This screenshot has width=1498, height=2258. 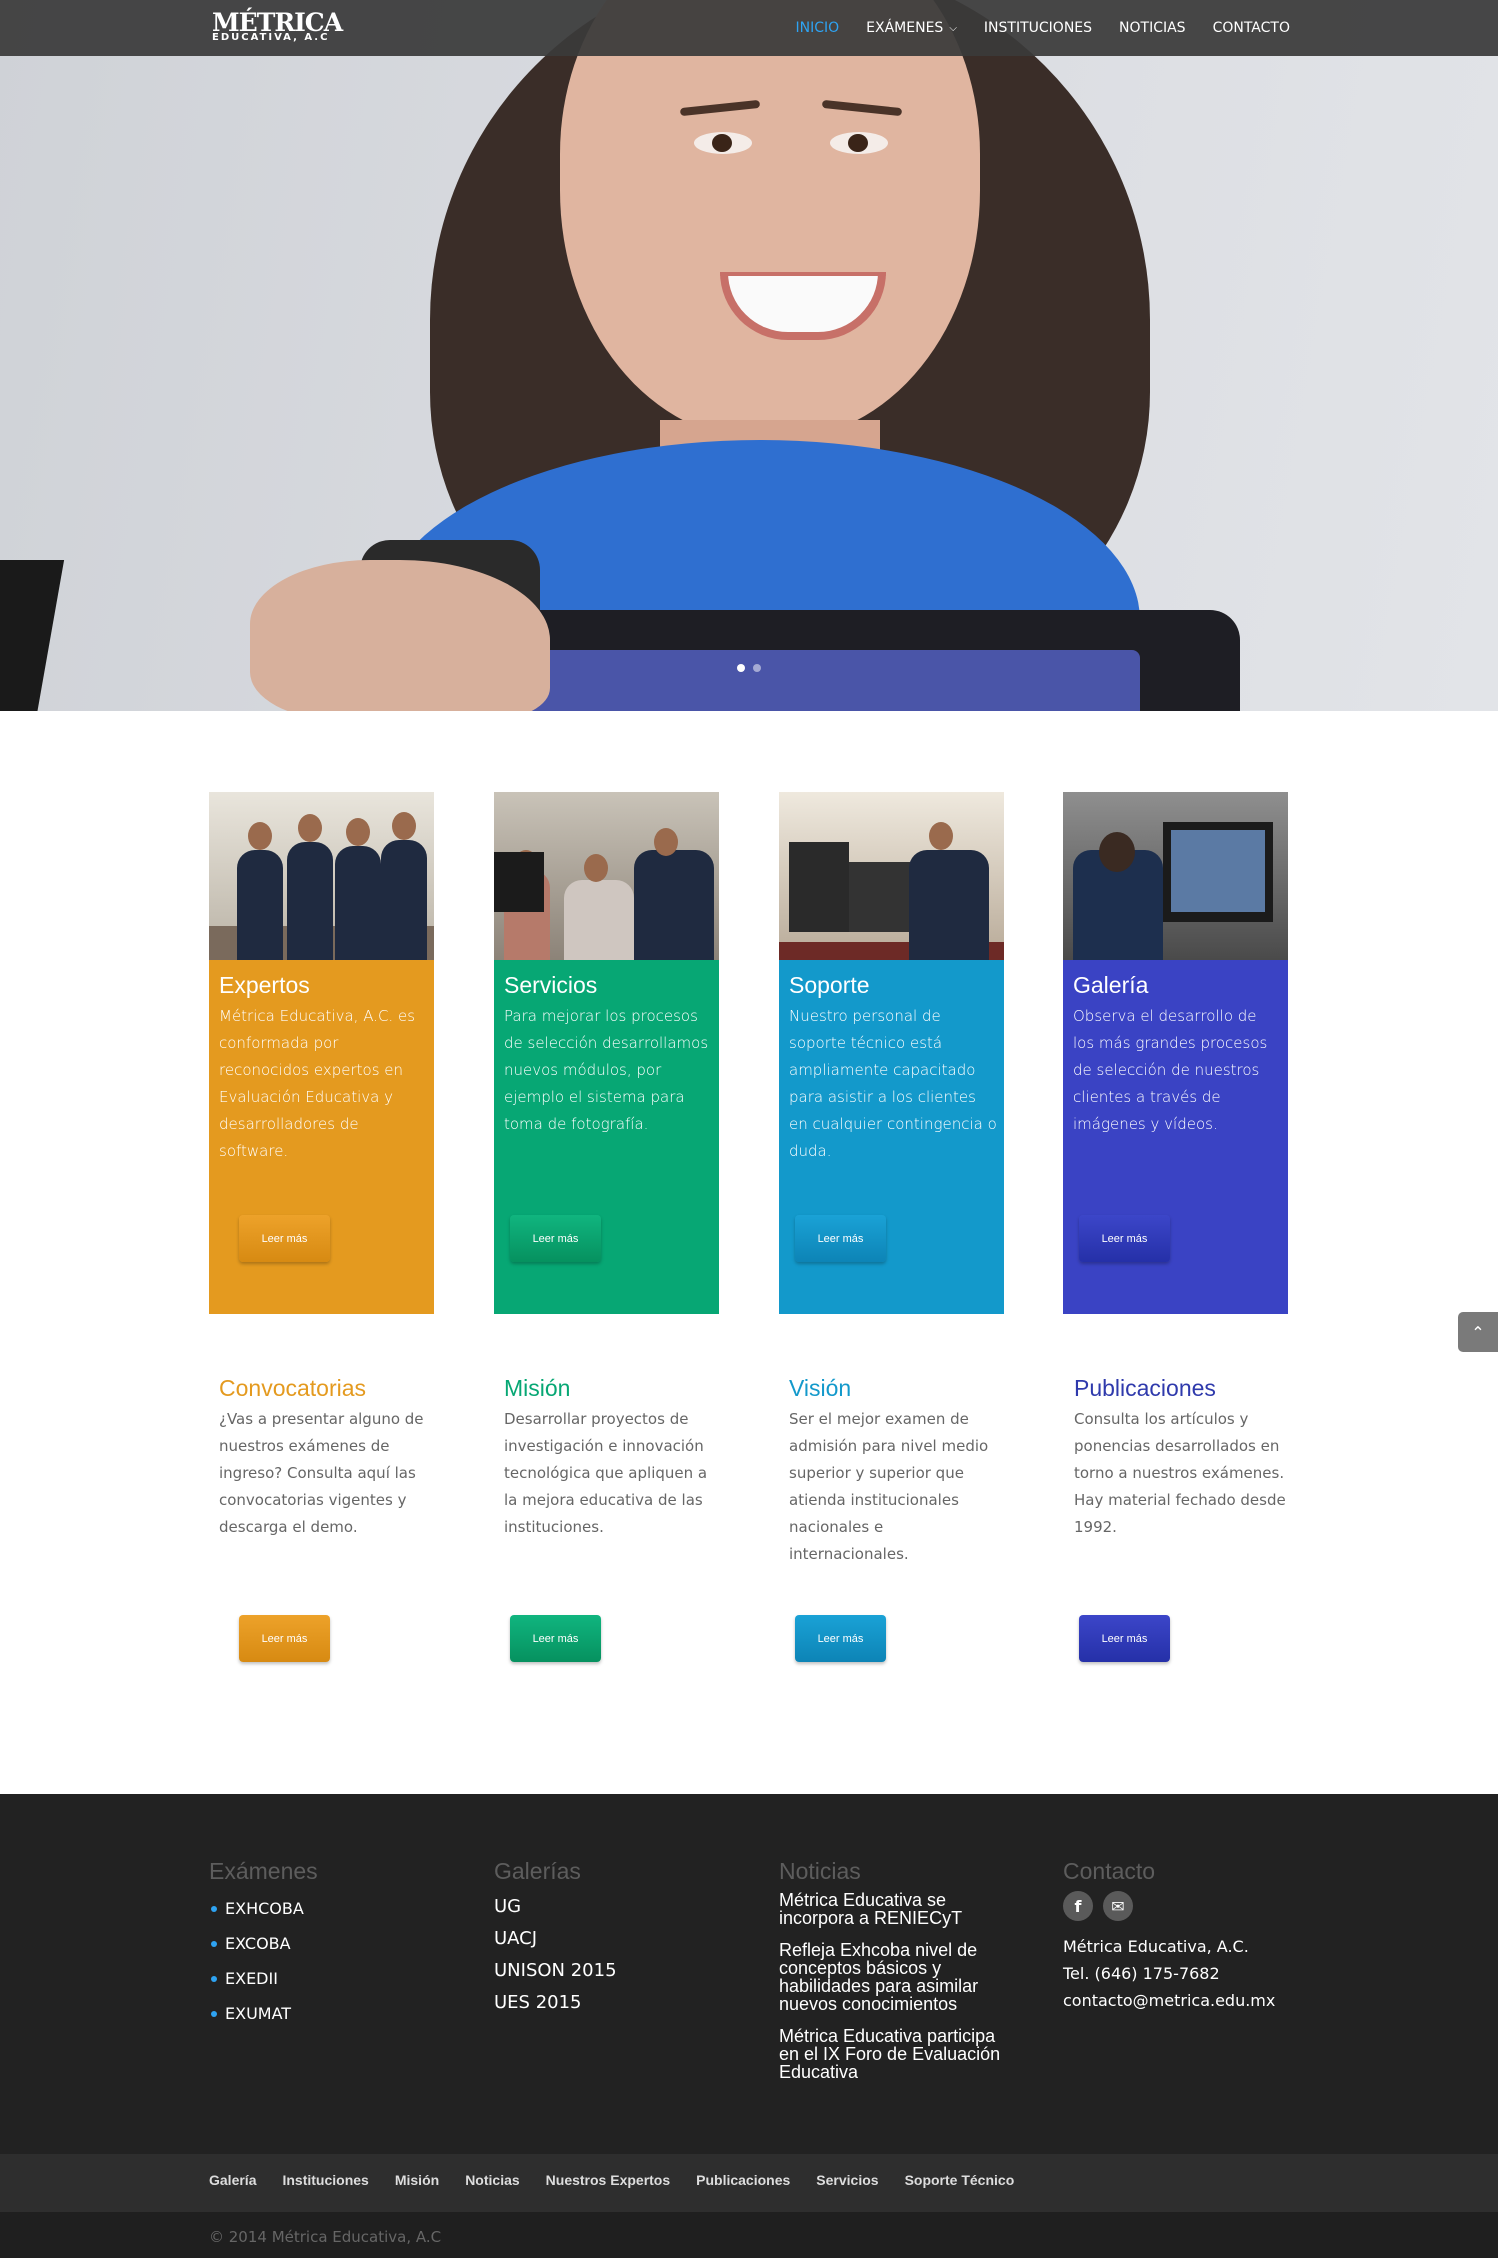 What do you see at coordinates (1078, 1906) in the screenshot?
I see `facebook-icon: f` at bounding box center [1078, 1906].